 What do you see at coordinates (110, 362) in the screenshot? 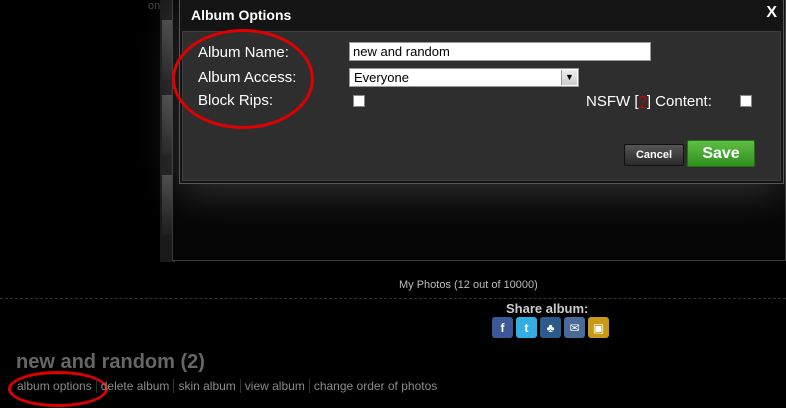
I see `album-title: new and random (2)` at bounding box center [110, 362].